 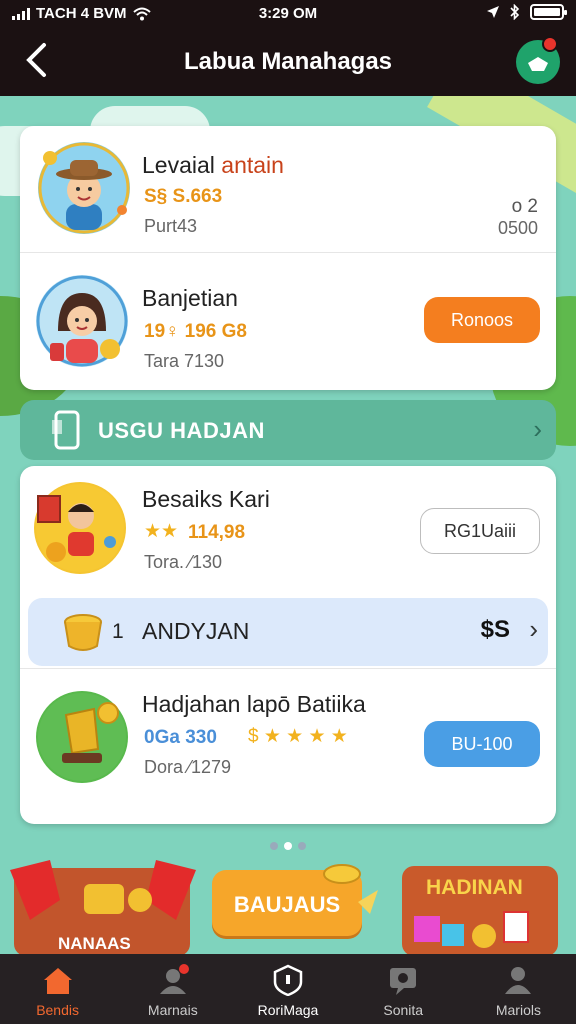 I want to click on player-name: Besaiks Kari, so click(x=206, y=499).